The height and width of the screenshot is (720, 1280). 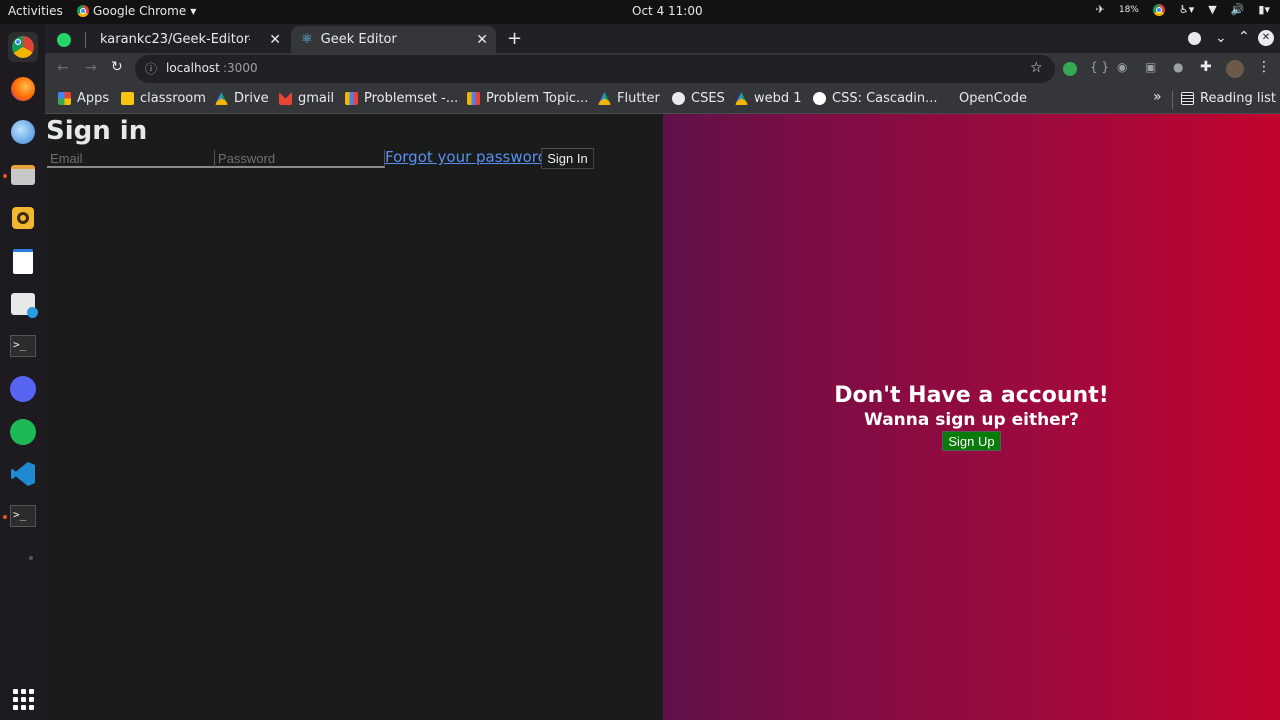 I want to click on back-icon: ←, so click(x=63, y=68).